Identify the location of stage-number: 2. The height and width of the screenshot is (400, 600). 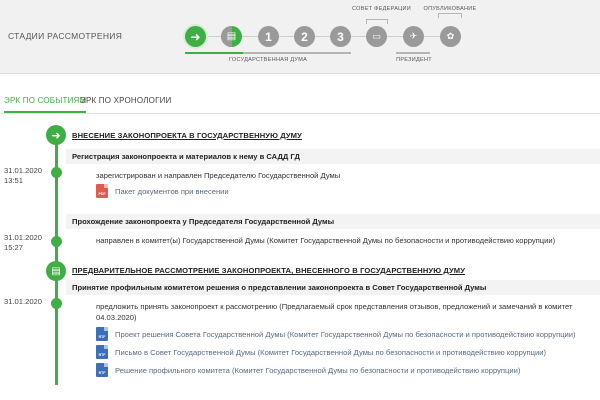
(304, 36).